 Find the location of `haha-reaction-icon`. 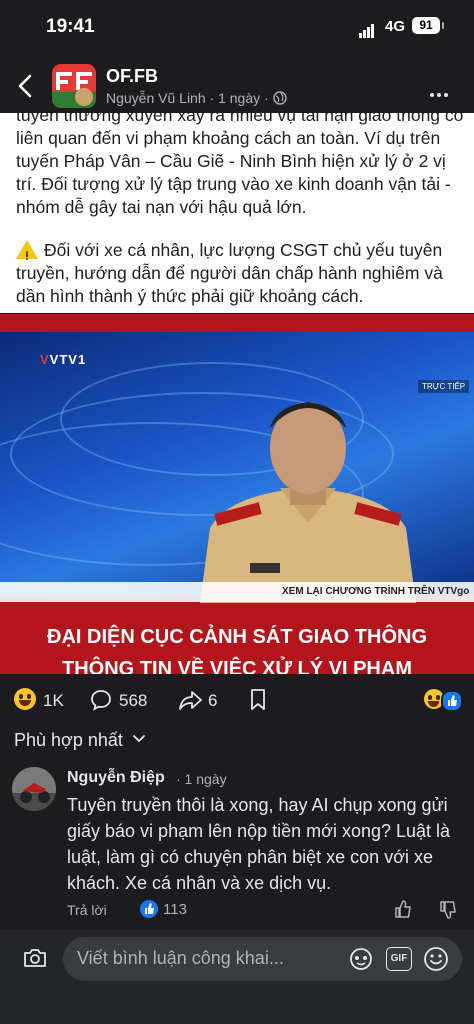

haha-reaction-icon is located at coordinates (25, 699).